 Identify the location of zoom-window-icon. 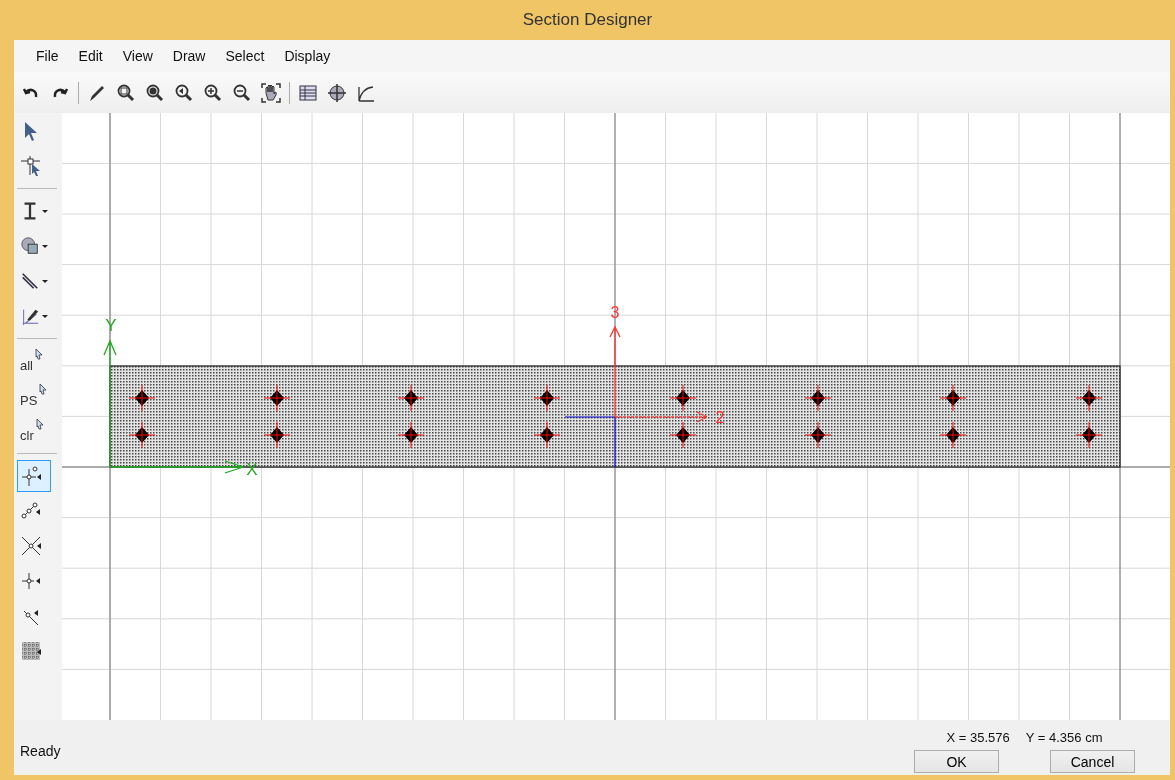
(126, 92).